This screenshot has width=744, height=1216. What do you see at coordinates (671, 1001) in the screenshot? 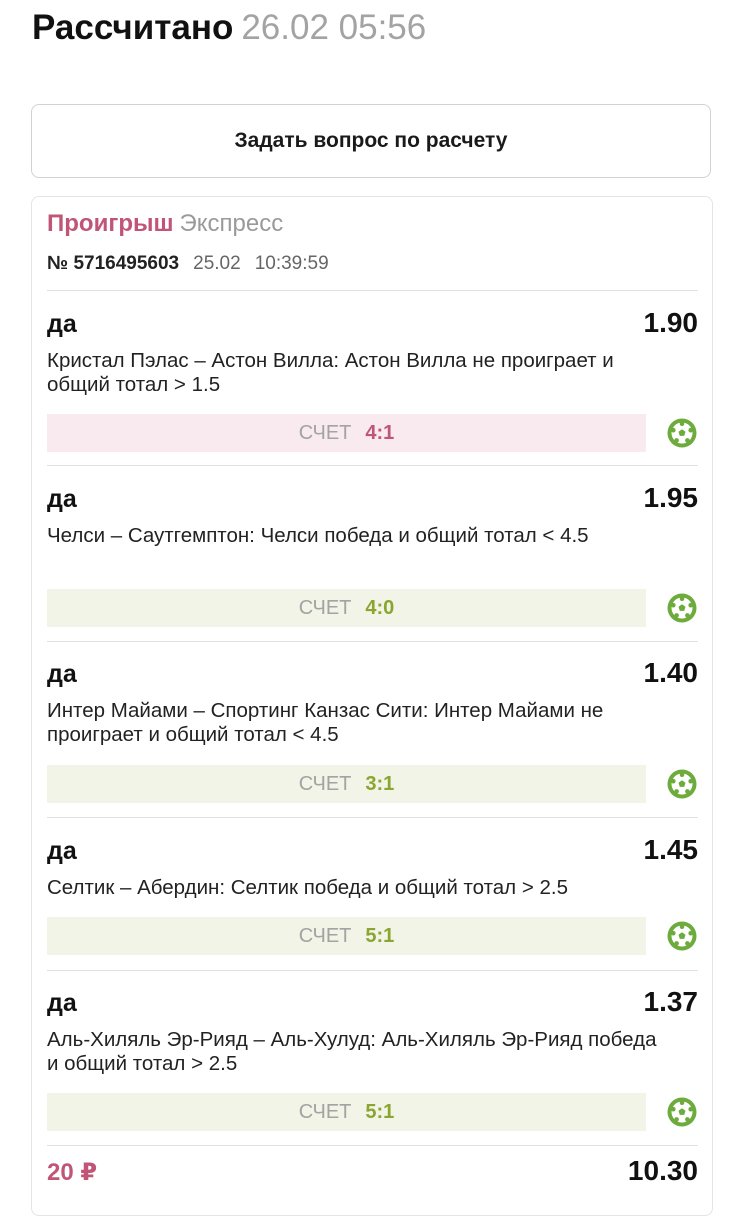
I see `bet-odd: 1.37` at bounding box center [671, 1001].